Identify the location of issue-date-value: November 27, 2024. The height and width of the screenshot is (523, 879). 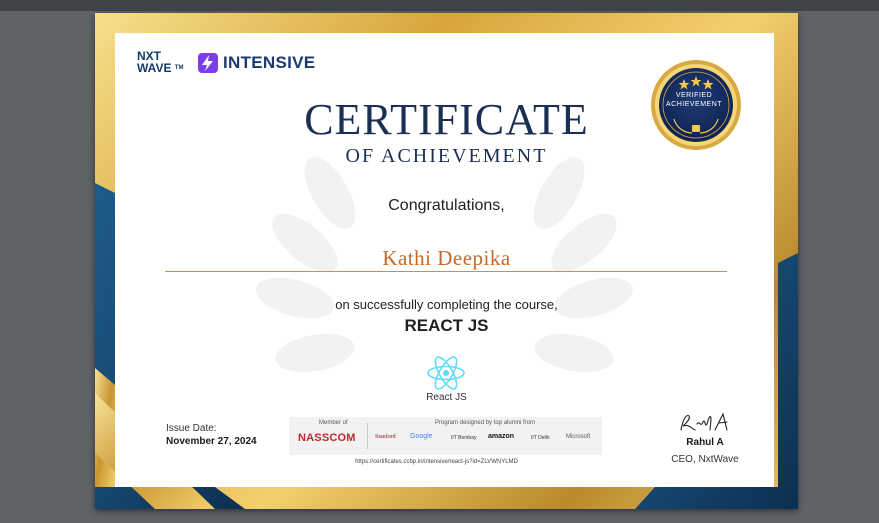
(211, 441).